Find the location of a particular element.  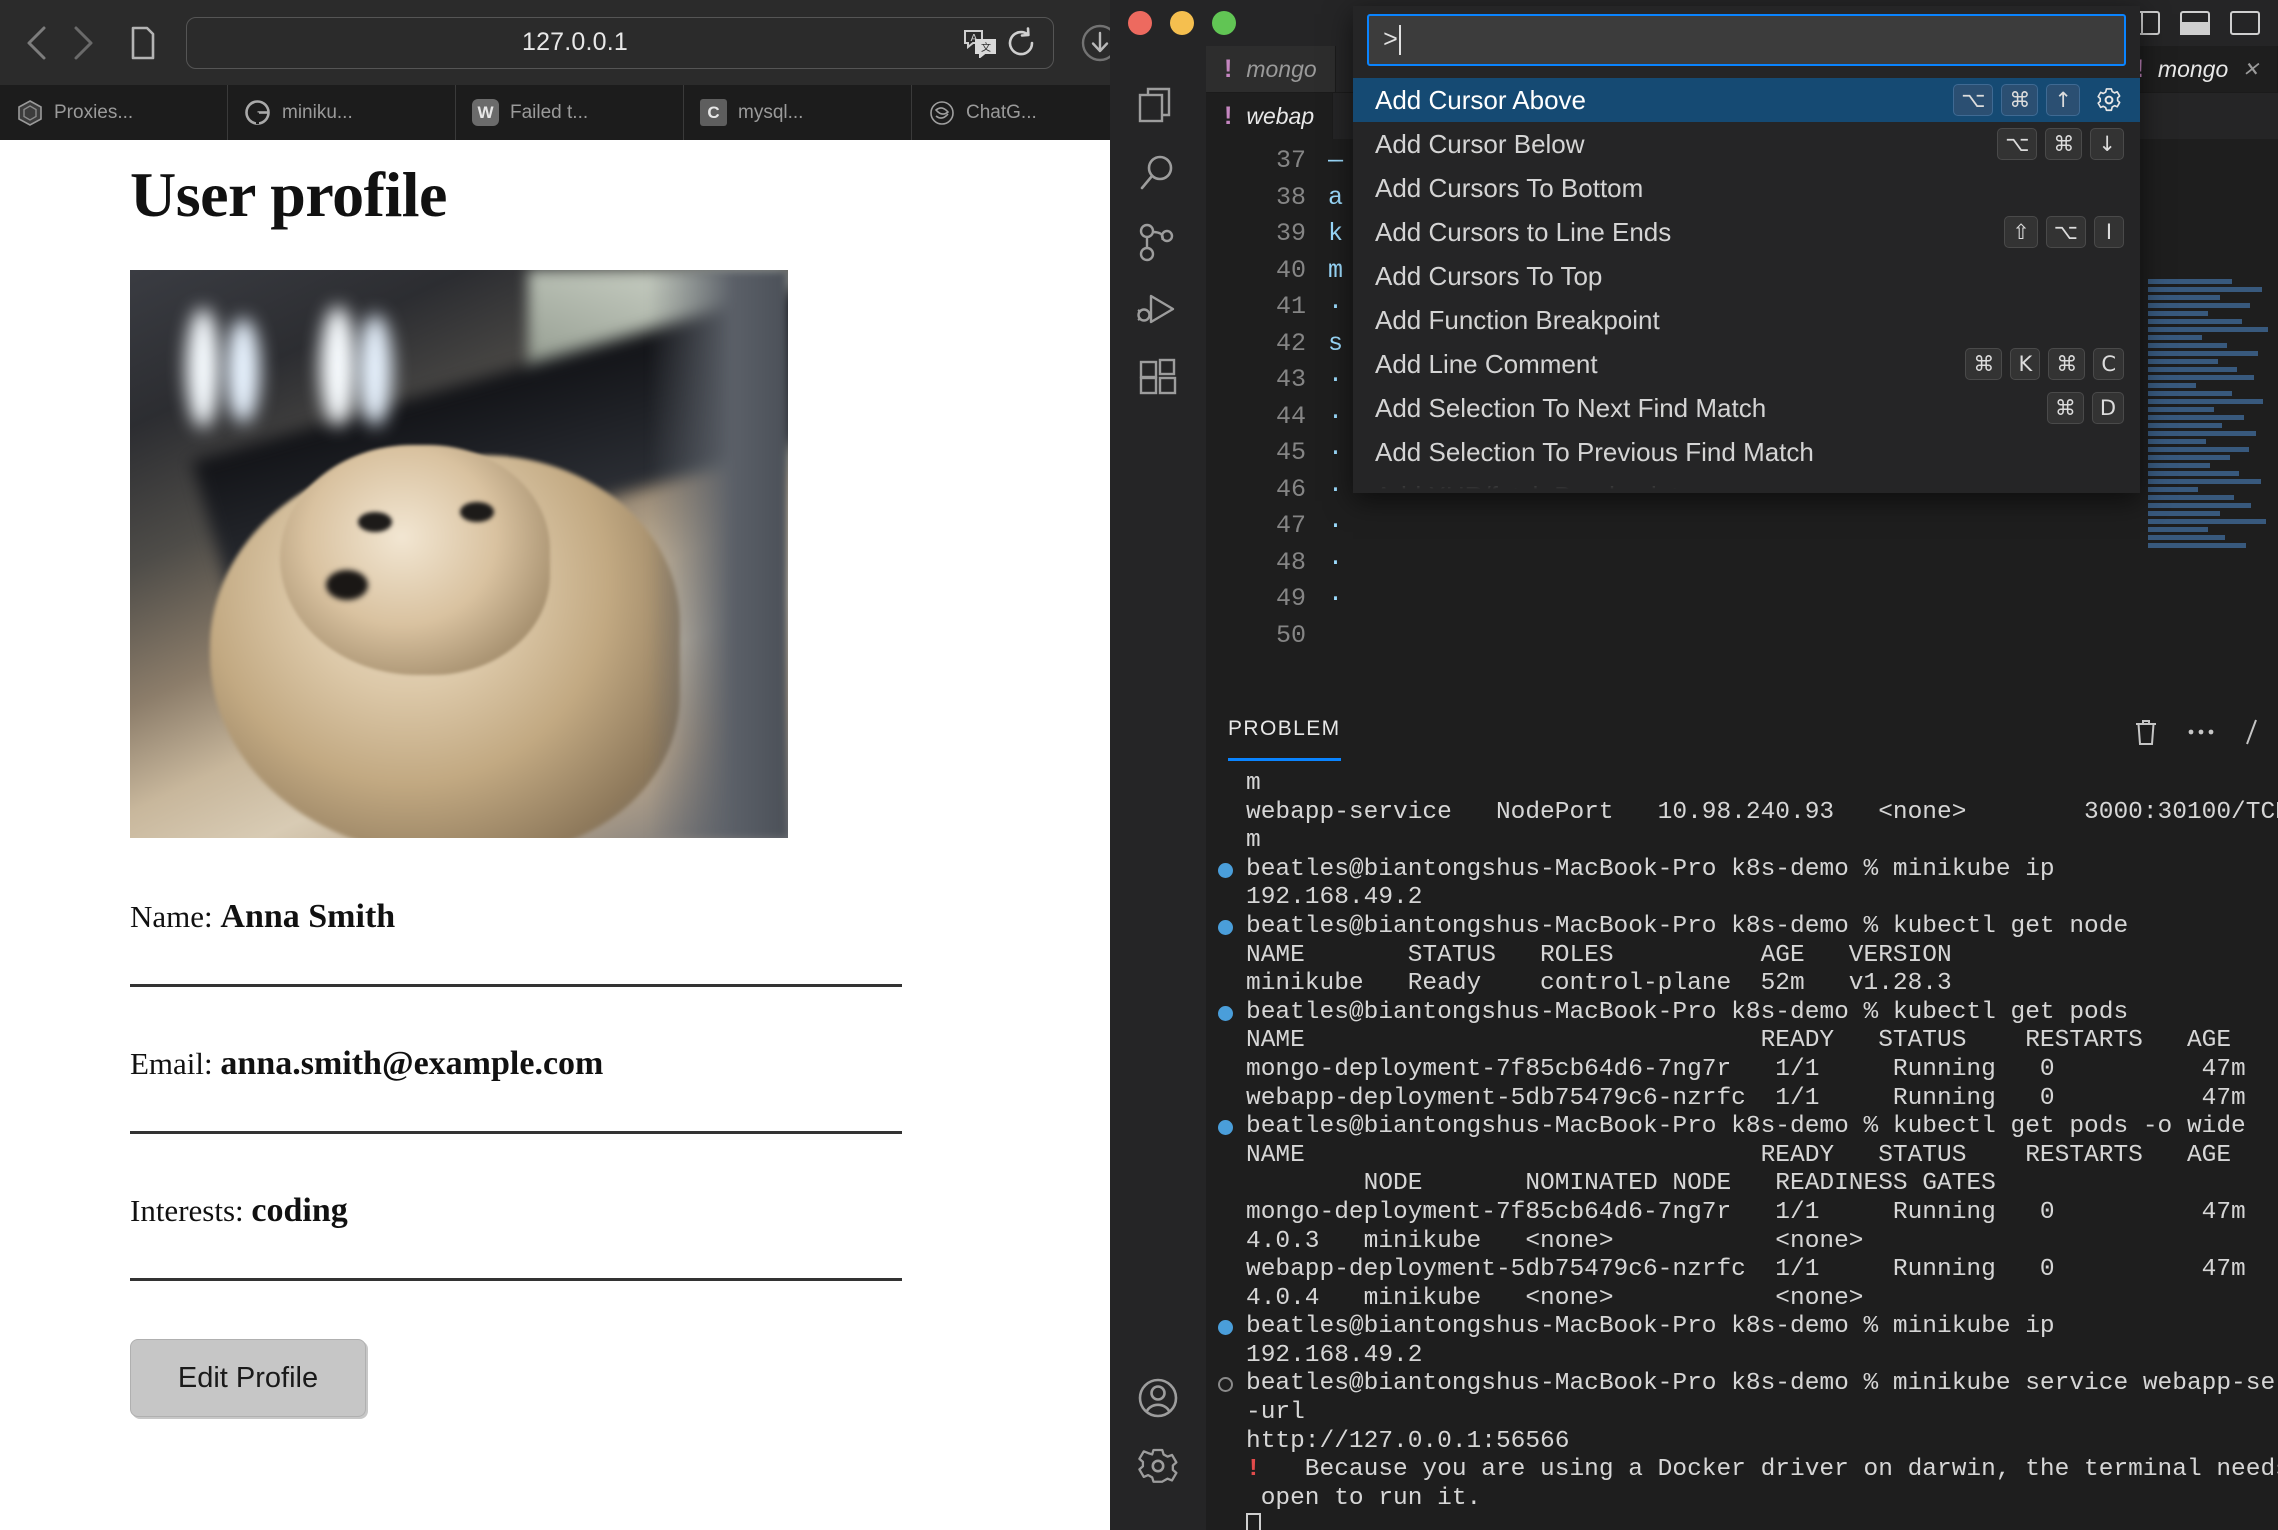

line-number: 40 is located at coordinates (1290, 270).